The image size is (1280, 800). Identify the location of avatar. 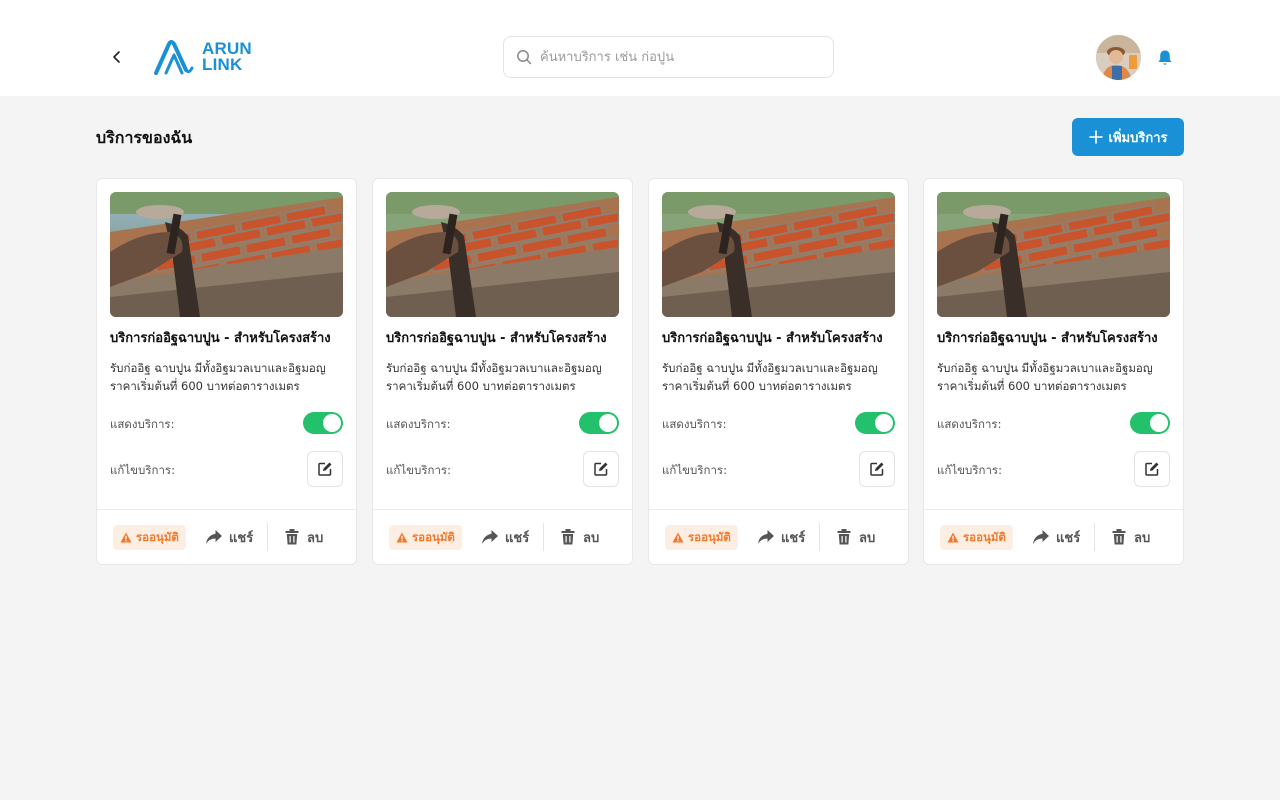
(1118, 57).